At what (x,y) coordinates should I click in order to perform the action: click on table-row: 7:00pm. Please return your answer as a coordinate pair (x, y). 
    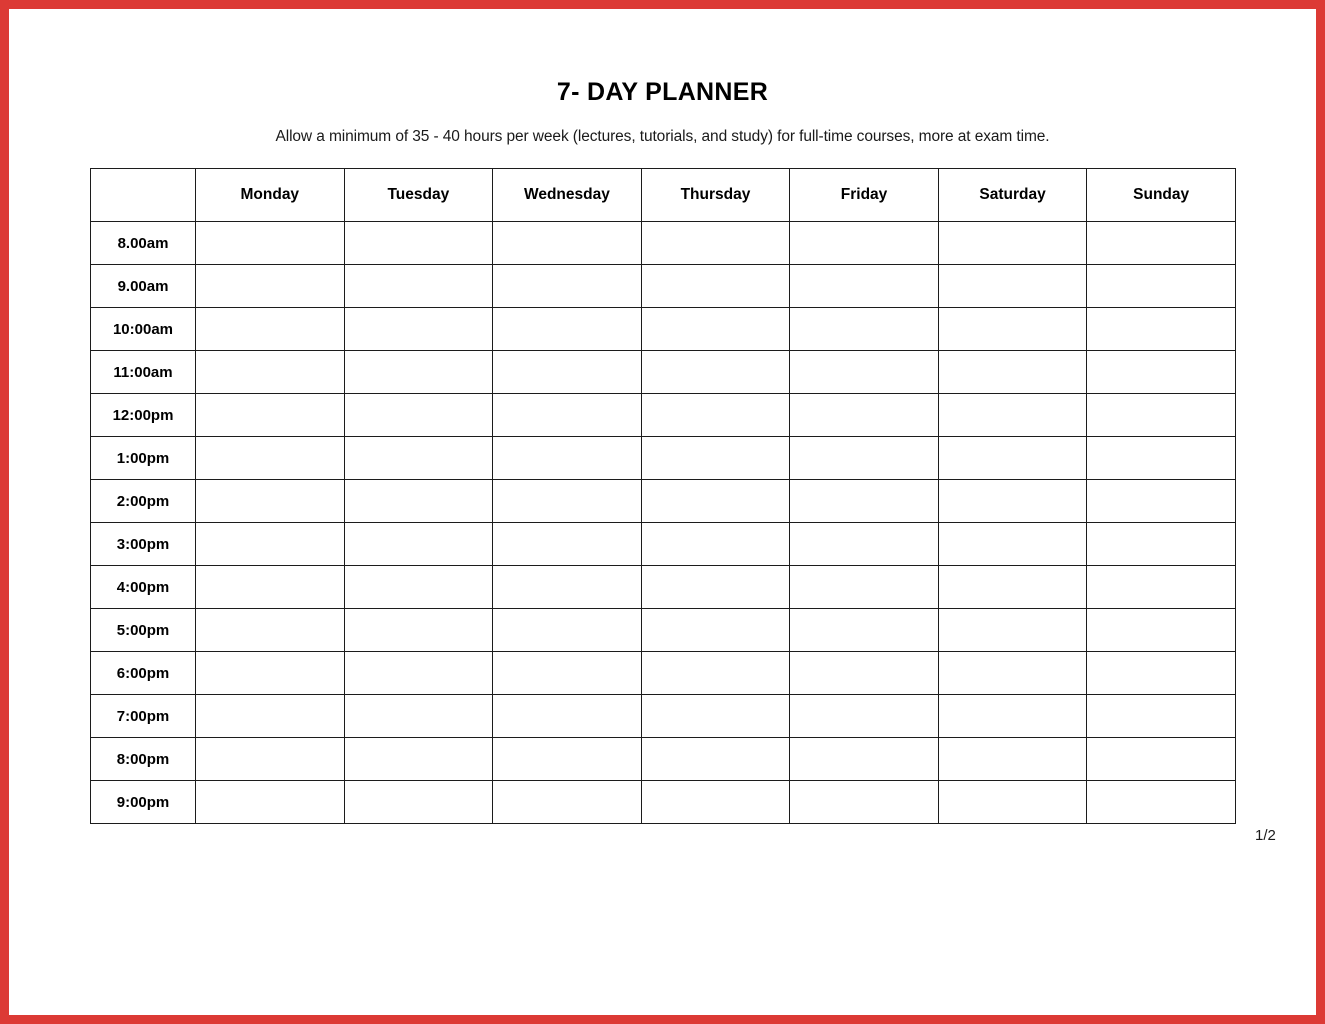
    Looking at the image, I should click on (663, 716).